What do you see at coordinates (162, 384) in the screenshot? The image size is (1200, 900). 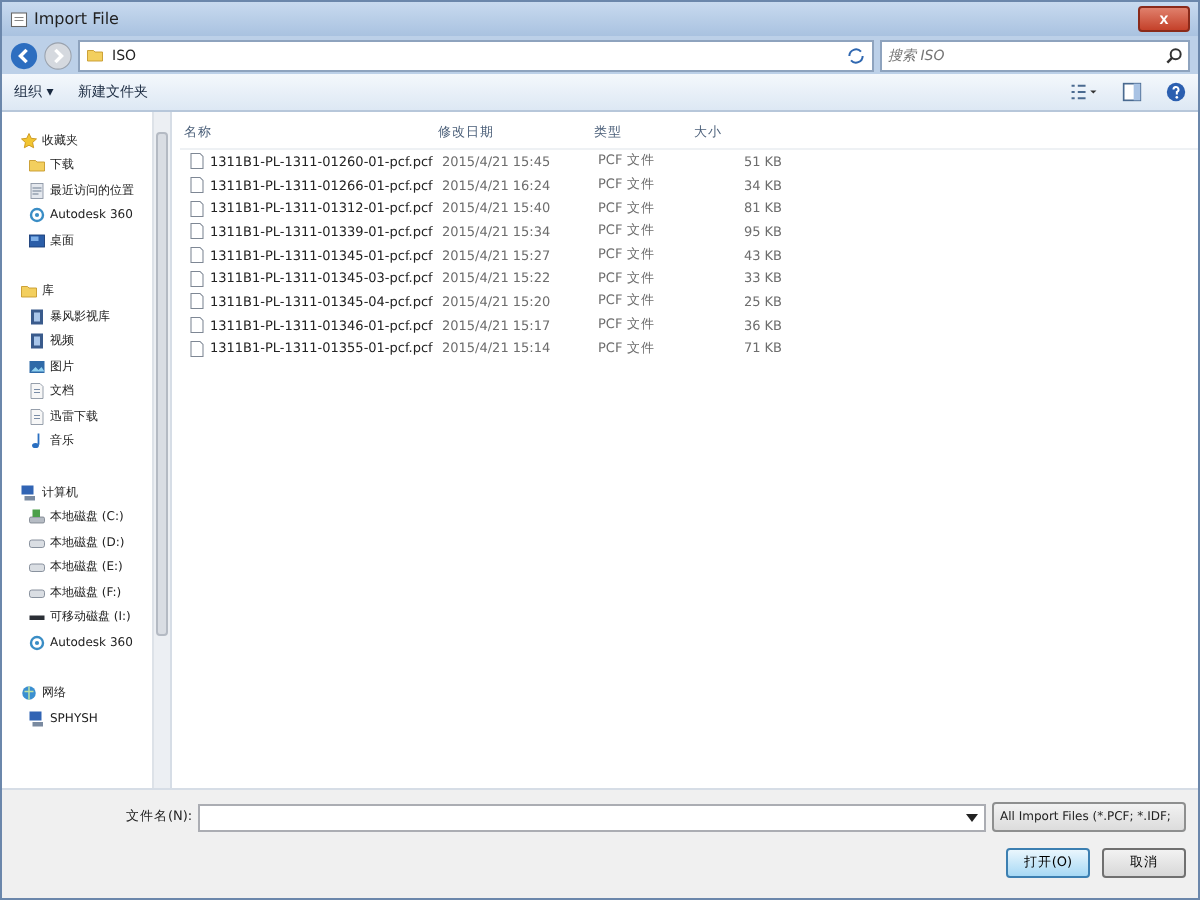 I see `scroll-thumb` at bounding box center [162, 384].